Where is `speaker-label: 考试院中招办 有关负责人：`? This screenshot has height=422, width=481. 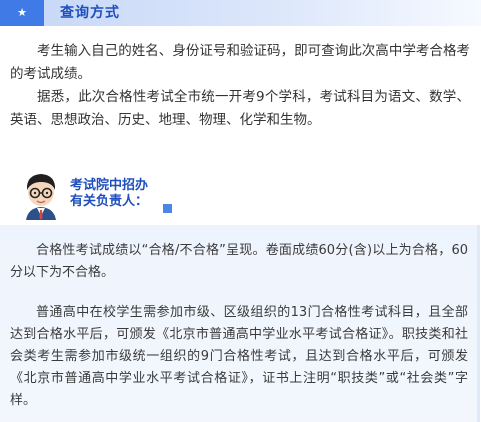 speaker-label: 考试院中招办 有关负责人： is located at coordinates (109, 194).